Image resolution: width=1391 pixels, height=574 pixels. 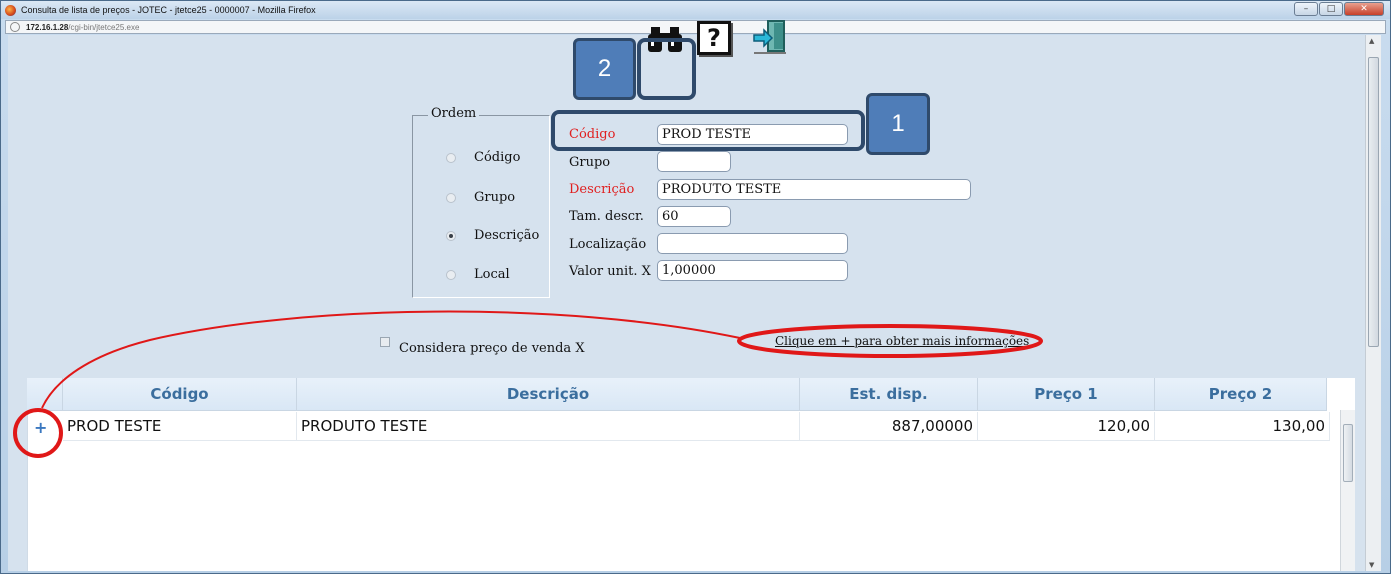 I want to click on radio-order-descricao: Descrição, so click(x=492, y=235).